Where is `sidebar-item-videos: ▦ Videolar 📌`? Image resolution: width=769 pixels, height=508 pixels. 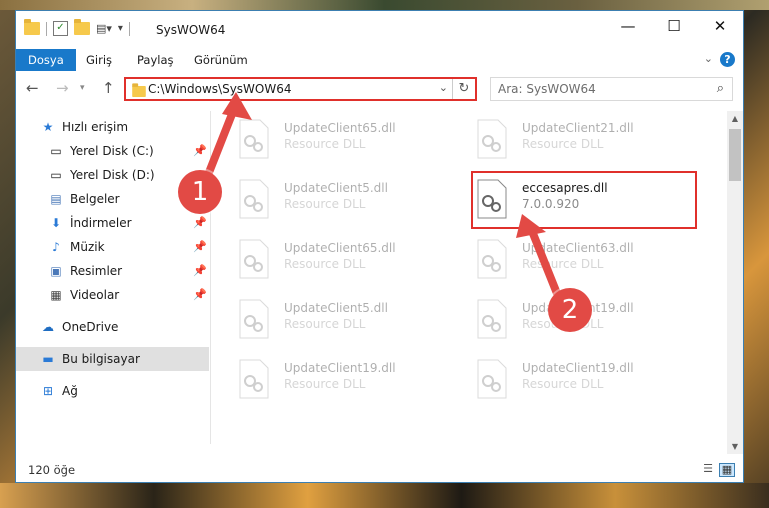 sidebar-item-videos: ▦ Videolar 📌 is located at coordinates (112, 295).